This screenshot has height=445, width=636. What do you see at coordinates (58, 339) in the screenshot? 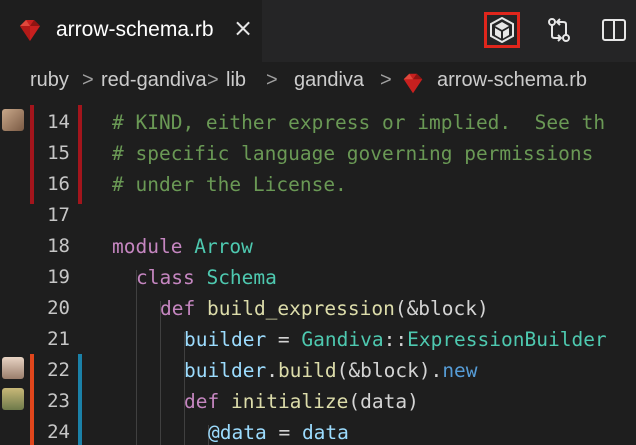
I see `line-number: 21` at bounding box center [58, 339].